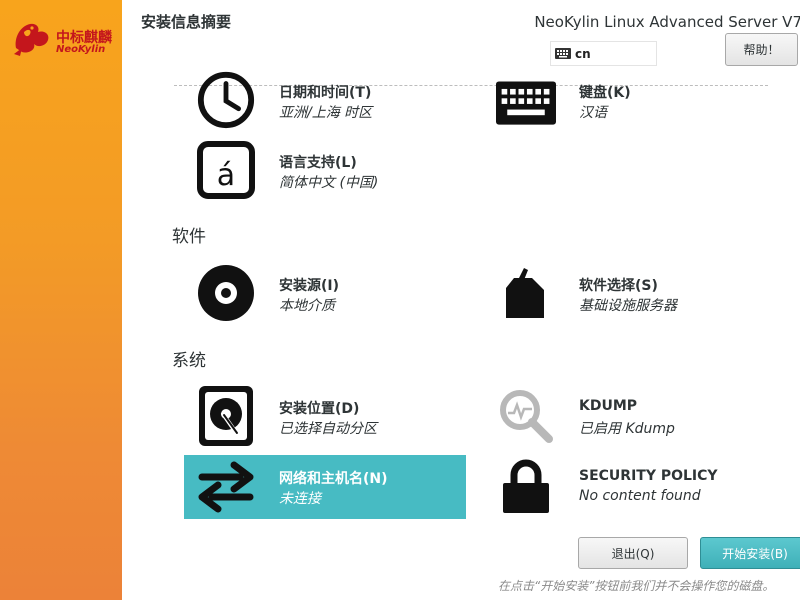 This screenshot has width=800, height=600. Describe the element at coordinates (625, 487) in the screenshot. I see `spoke-security-policy: SECURITY POLICY No content found` at that location.